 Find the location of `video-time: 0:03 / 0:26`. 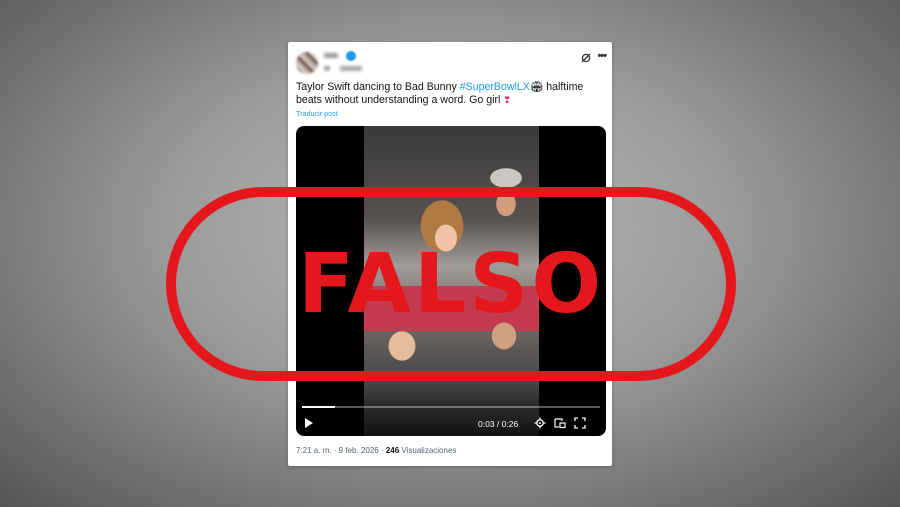

video-time: 0:03 / 0:26 is located at coordinates (498, 424).